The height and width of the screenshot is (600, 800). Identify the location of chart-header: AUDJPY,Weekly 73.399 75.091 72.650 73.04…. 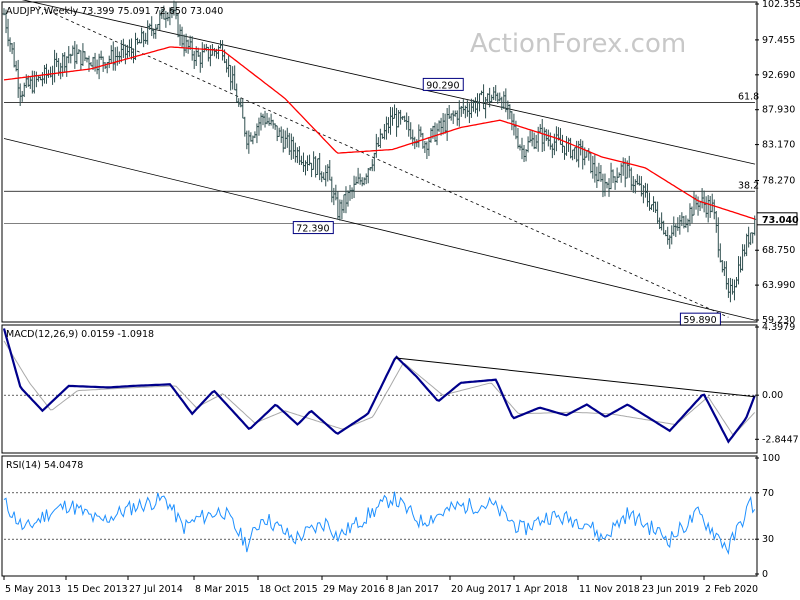
(114, 11).